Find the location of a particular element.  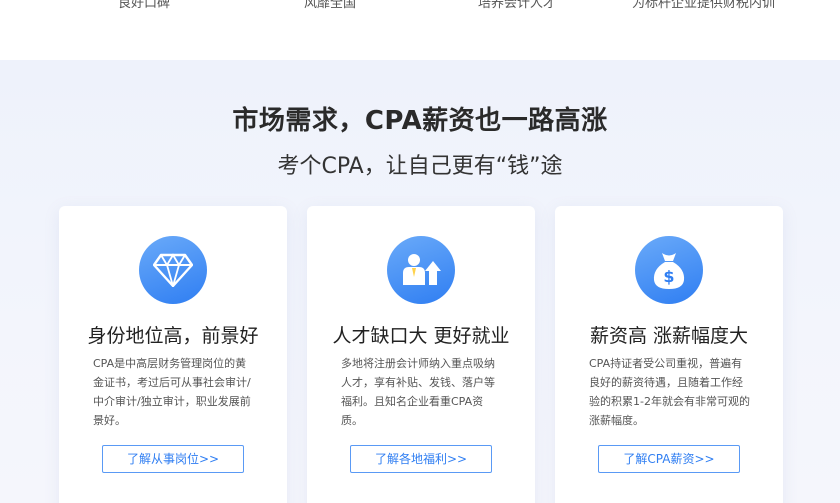

learn-benefits-button: 了解各地福利>> is located at coordinates (421, 459).